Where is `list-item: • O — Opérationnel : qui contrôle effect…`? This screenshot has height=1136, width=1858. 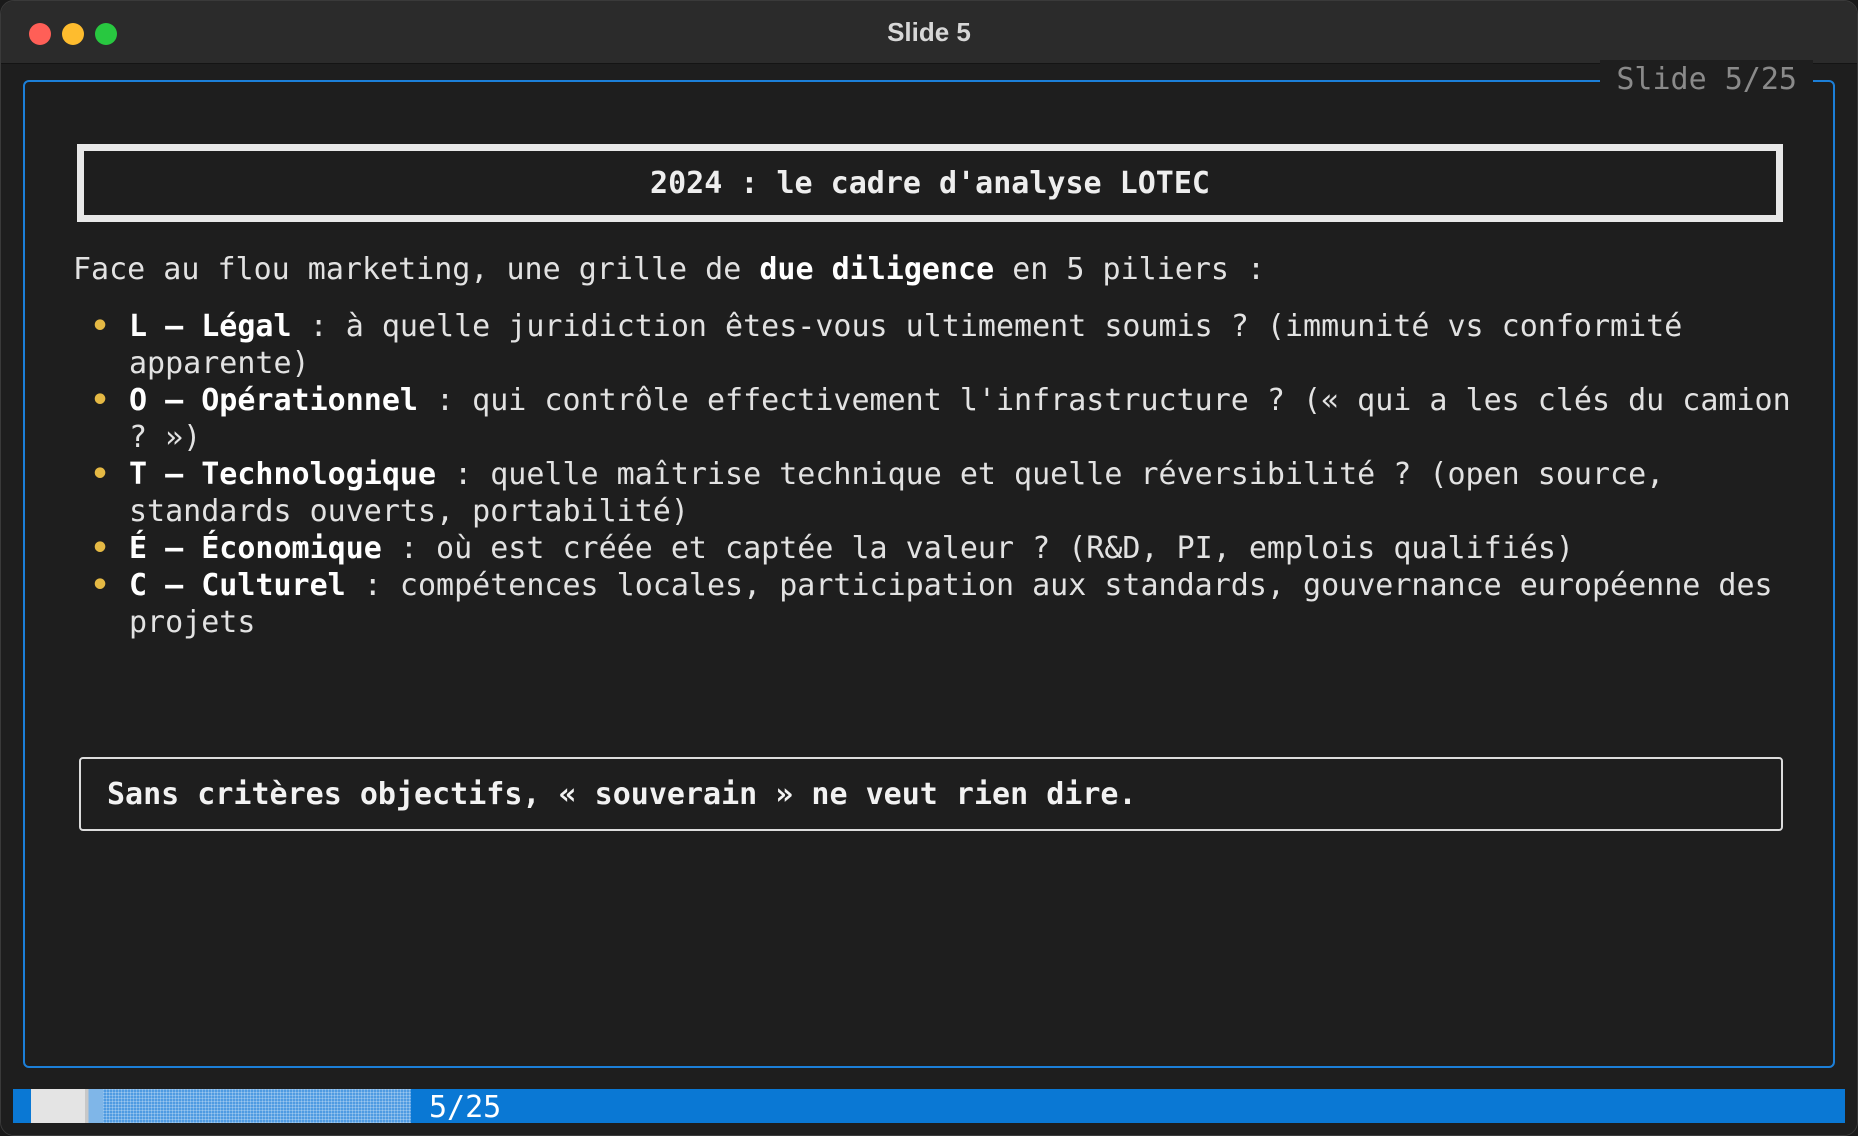 list-item: • O — Opérationnel : qui contrôle effect… is located at coordinates (943, 419).